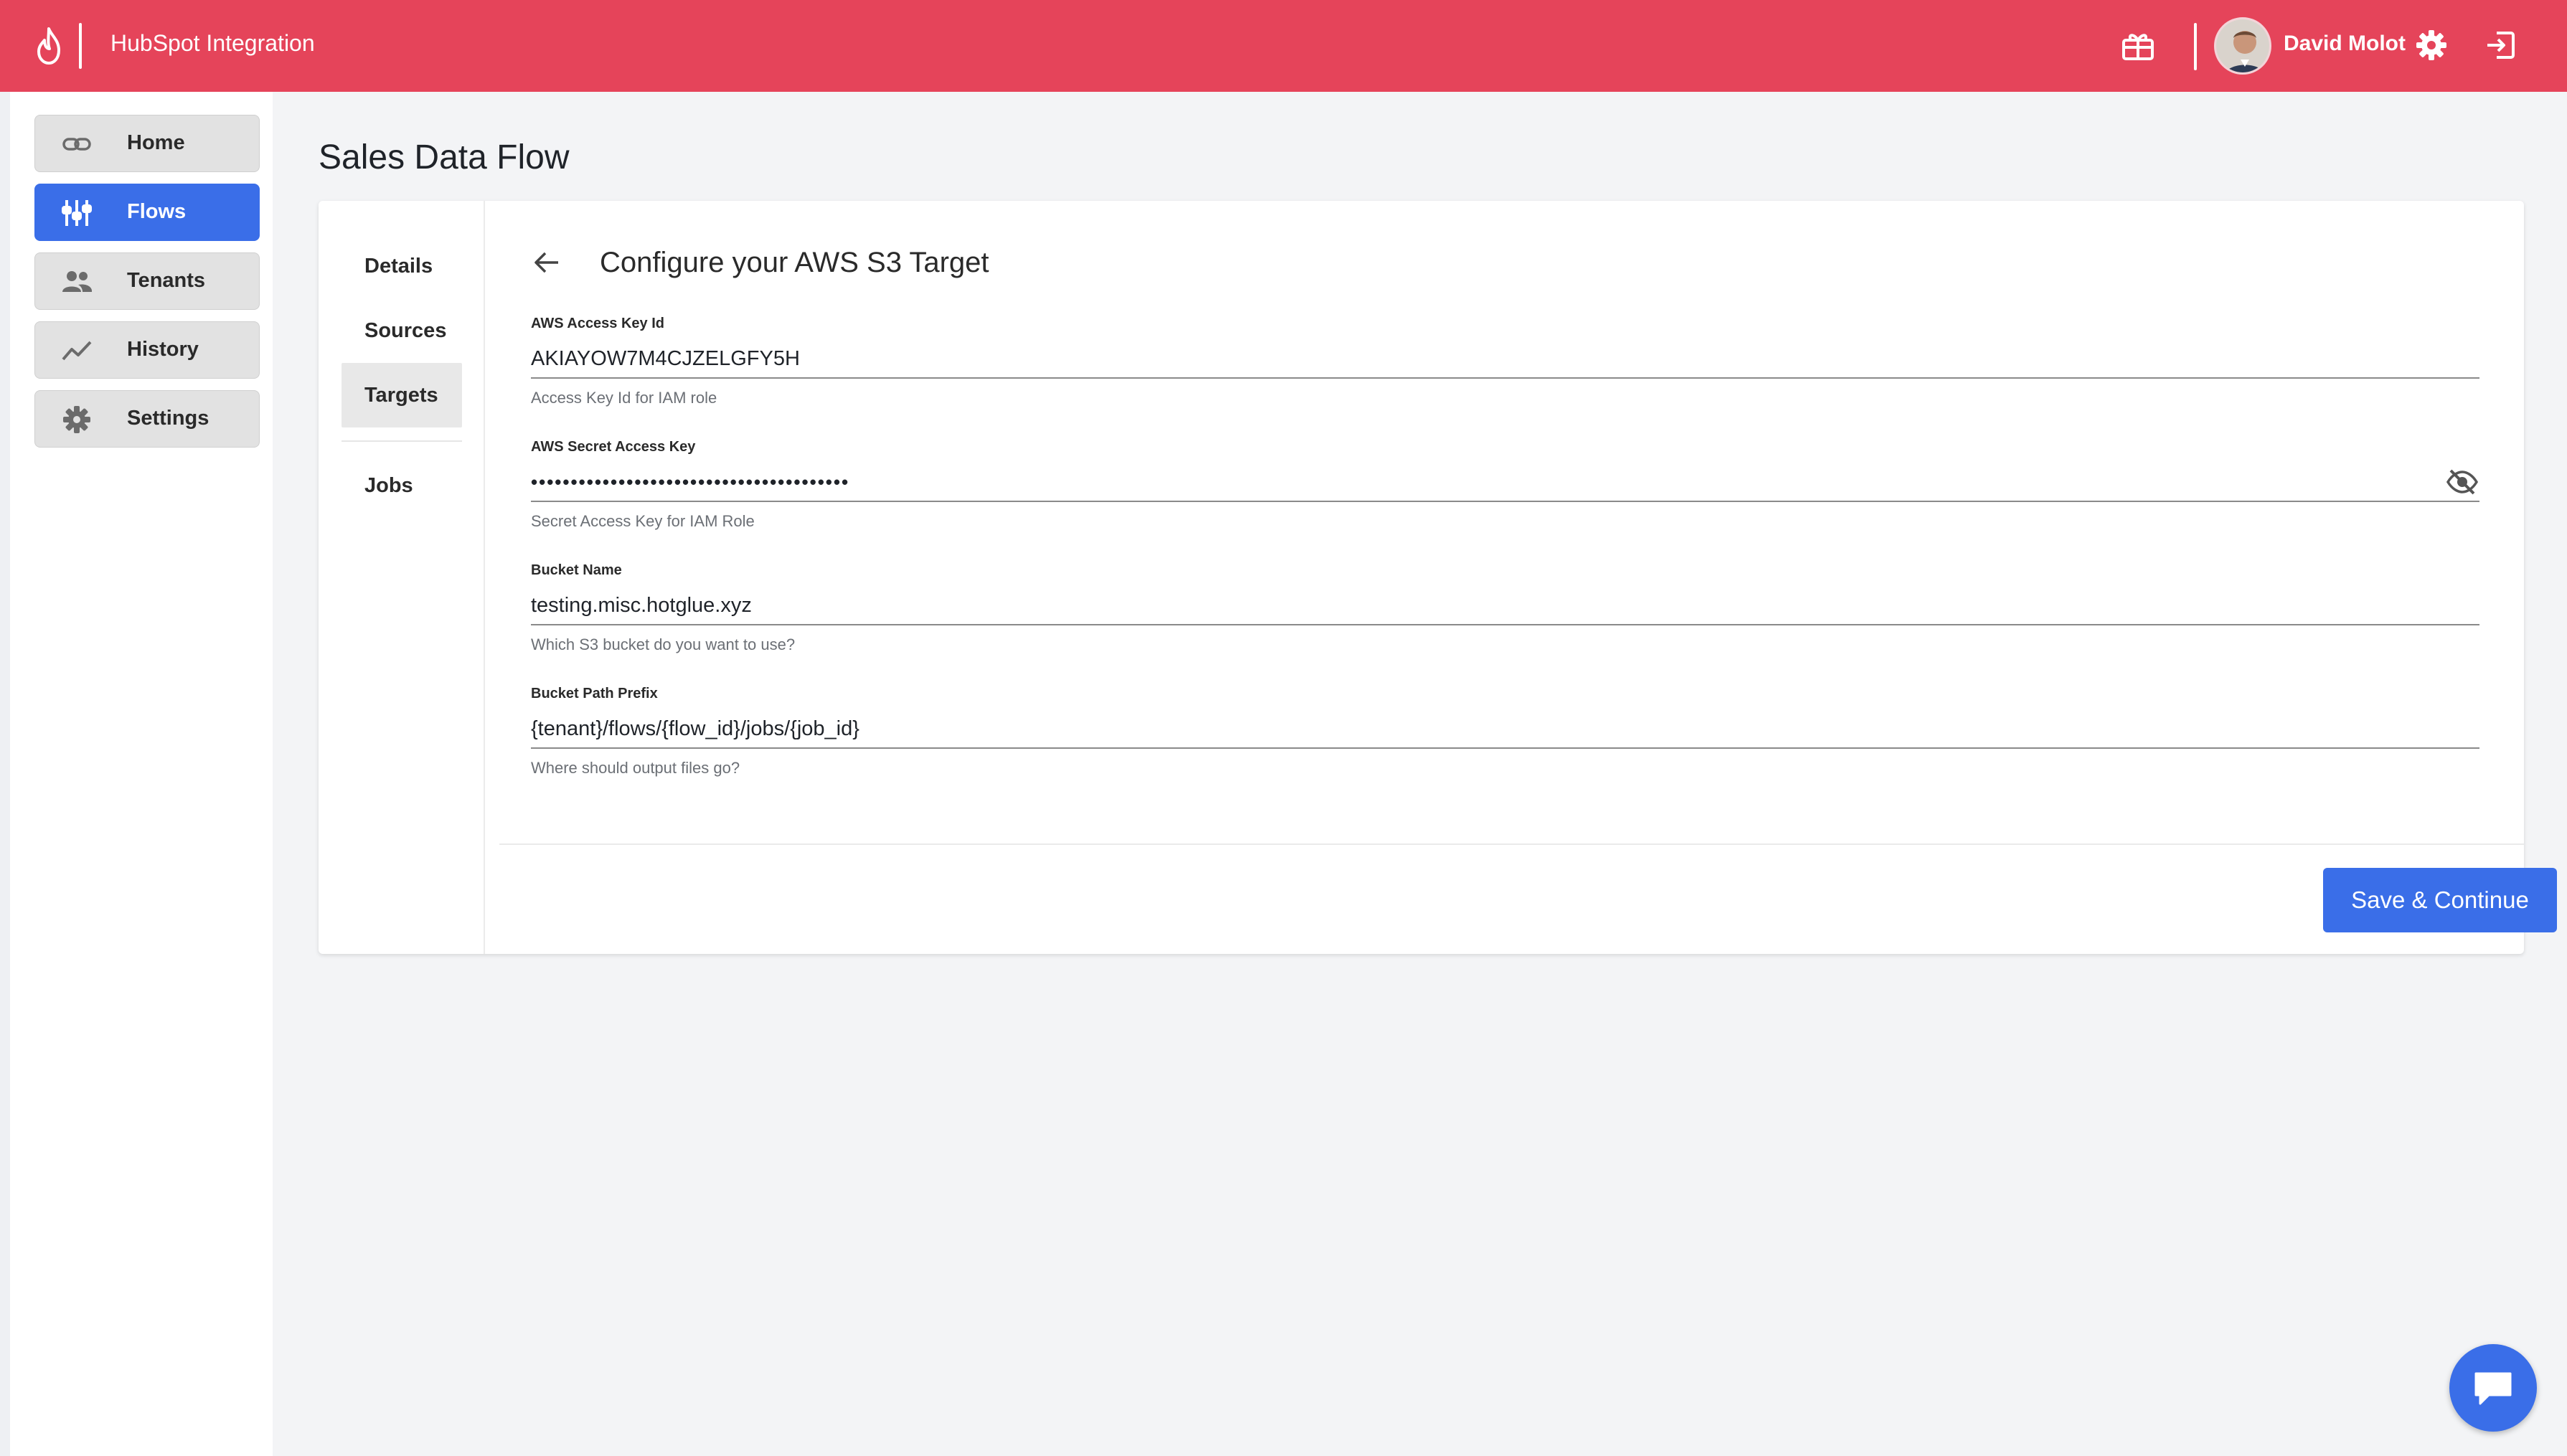 The image size is (2567, 1456). I want to click on sidebar-item-history: History, so click(147, 350).